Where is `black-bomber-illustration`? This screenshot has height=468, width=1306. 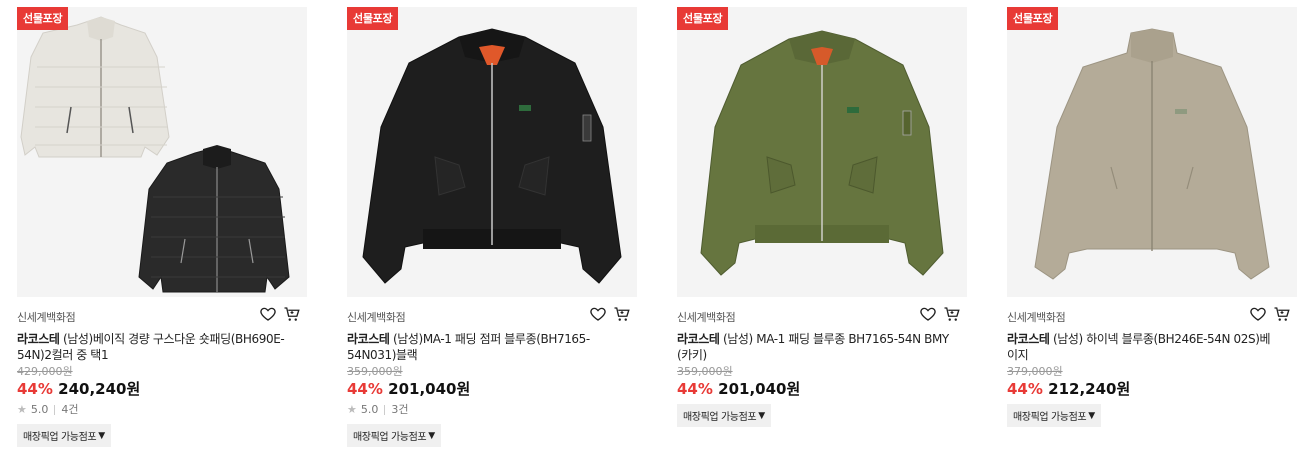
black-bomber-illustration is located at coordinates (492, 156).